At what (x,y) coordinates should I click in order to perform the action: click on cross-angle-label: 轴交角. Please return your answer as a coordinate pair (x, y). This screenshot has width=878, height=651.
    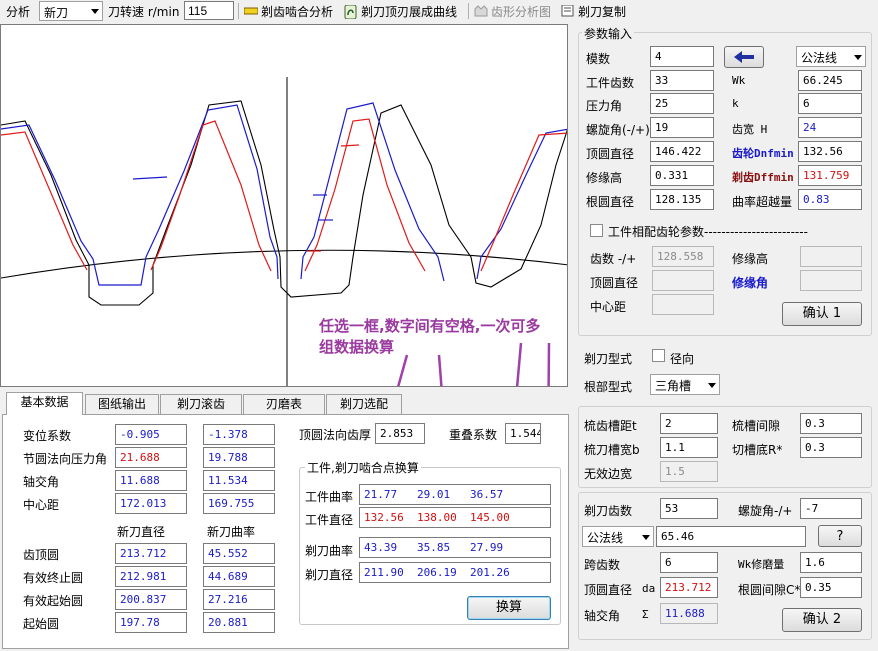
    Looking at the image, I should click on (602, 616).